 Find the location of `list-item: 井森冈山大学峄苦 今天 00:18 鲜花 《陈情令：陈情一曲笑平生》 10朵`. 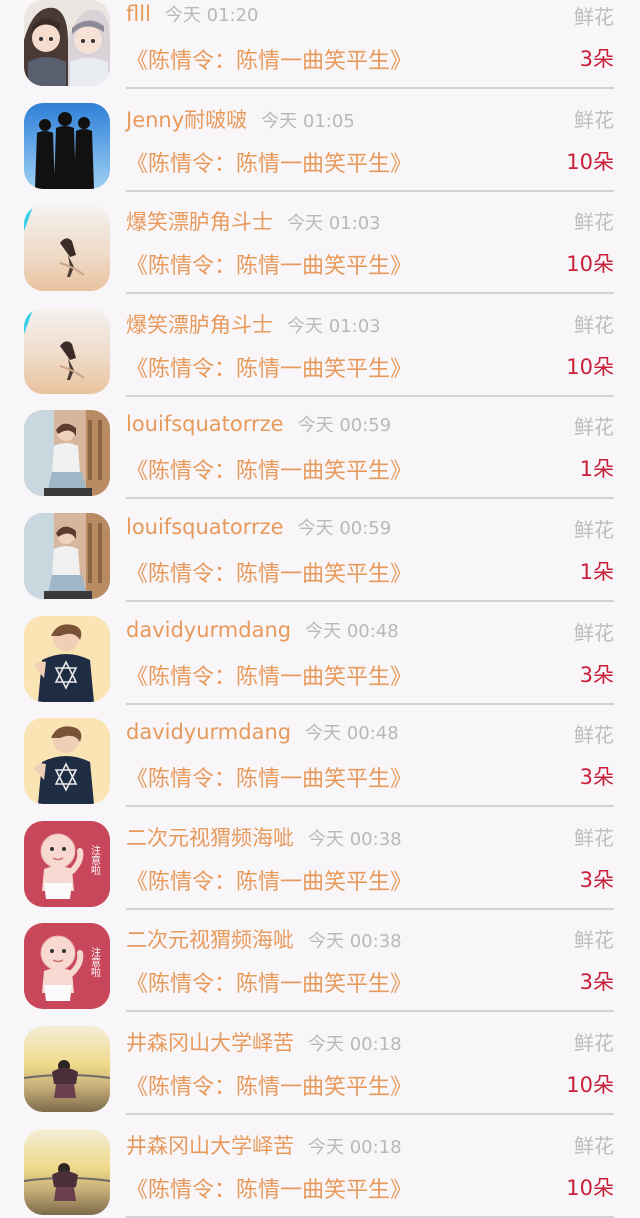

list-item: 井森冈山大学峄苦 今天 00:18 鲜花 《陈情令：陈情一曲笑平生》 10朵 is located at coordinates (320, 1064).